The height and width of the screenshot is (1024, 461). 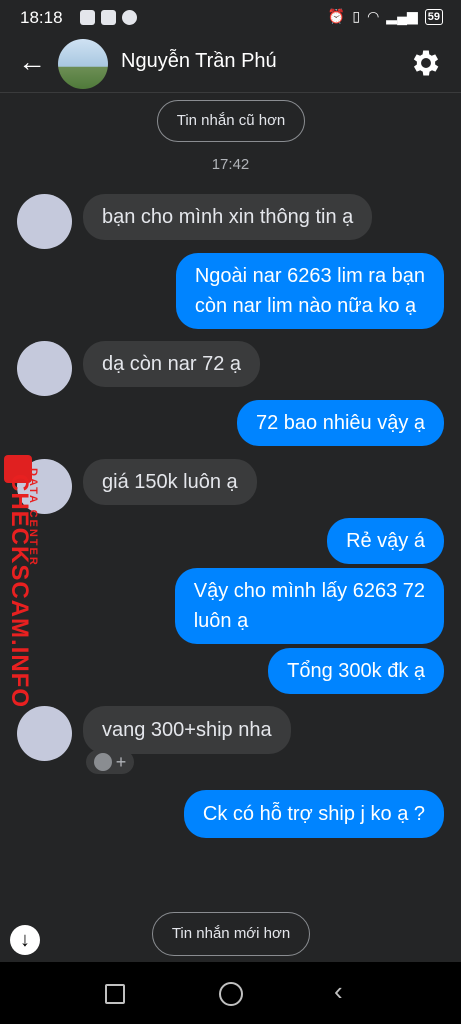 What do you see at coordinates (402, 16) in the screenshot?
I see `signal-icon: ▂▄▆` at bounding box center [402, 16].